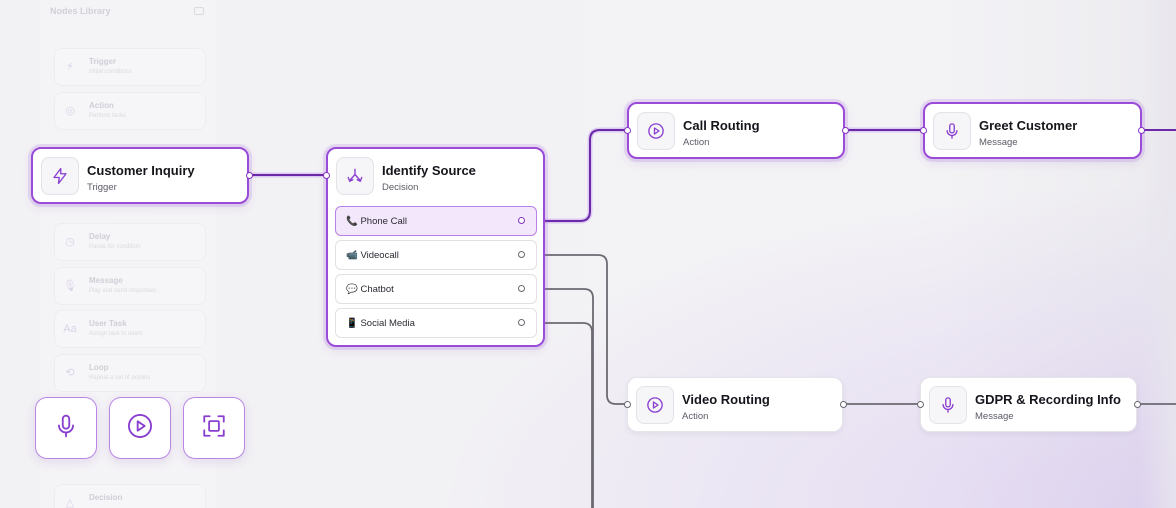 This screenshot has width=1176, height=508. What do you see at coordinates (380, 323) in the screenshot?
I see `option-label: 📱 Social Media` at bounding box center [380, 323].